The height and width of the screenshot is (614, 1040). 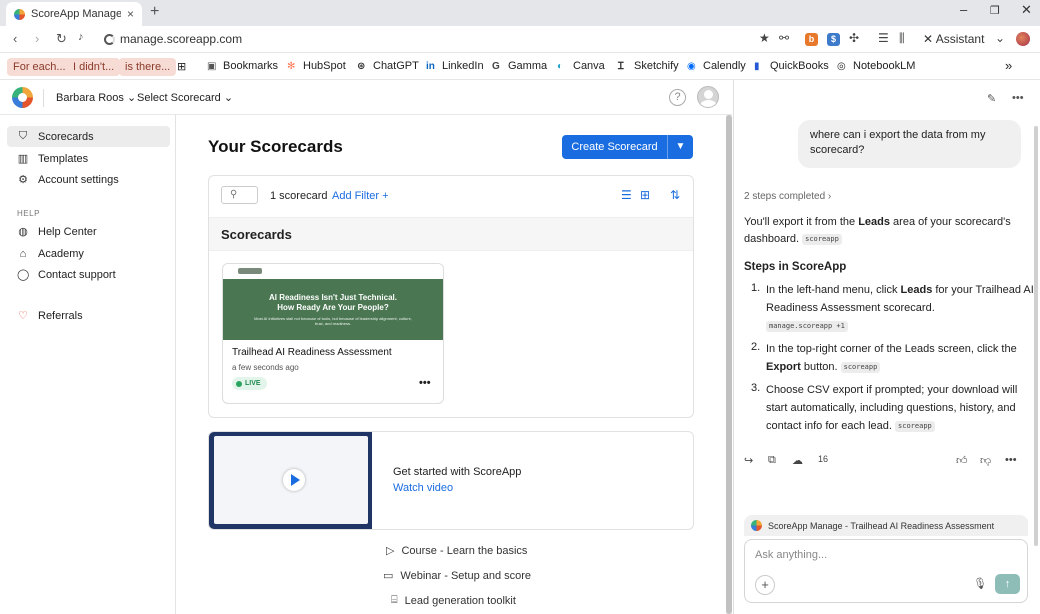 I want to click on add-filter-button: Add Filter +, so click(x=360, y=196).